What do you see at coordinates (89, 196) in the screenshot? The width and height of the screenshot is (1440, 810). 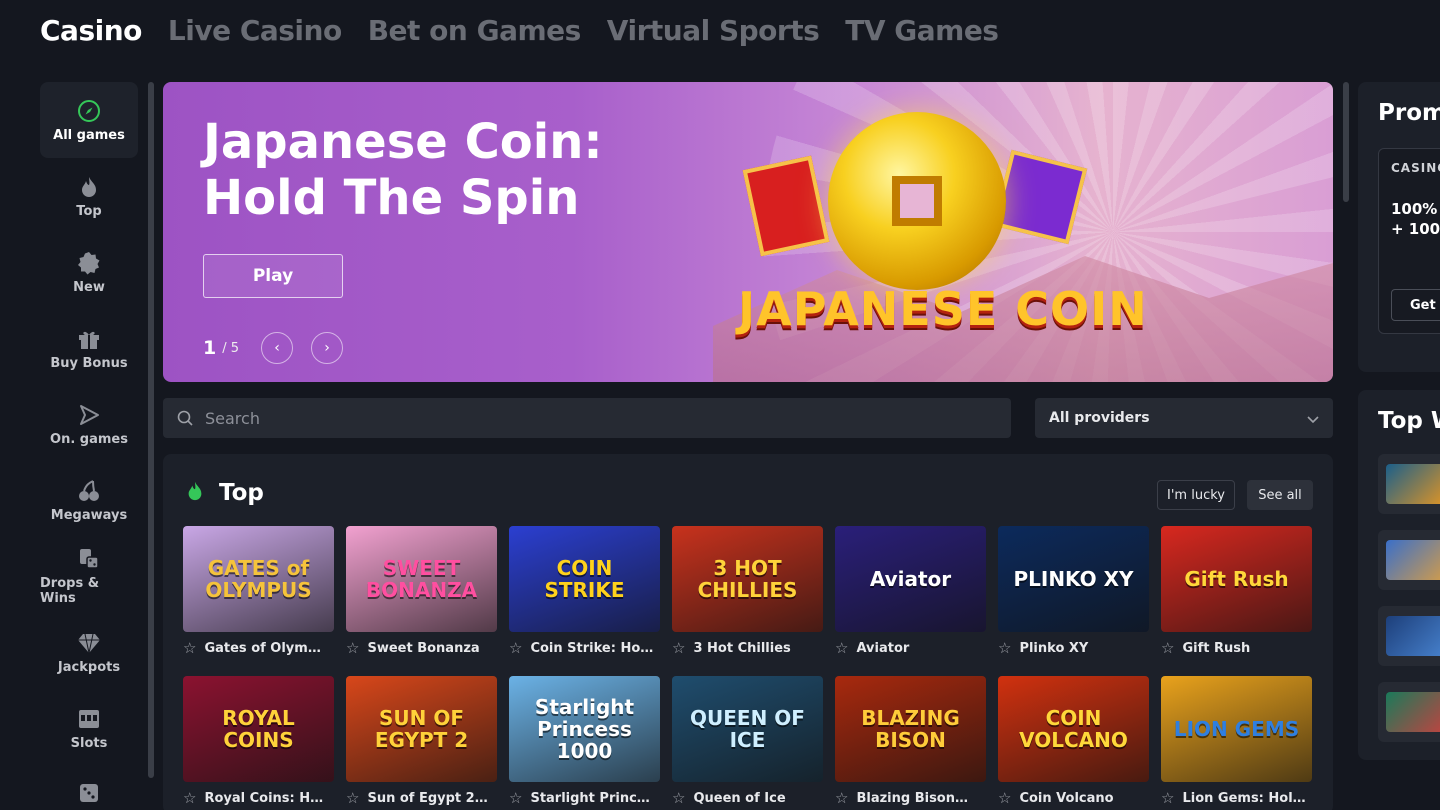 I see `sidebar-item-top: Top` at bounding box center [89, 196].